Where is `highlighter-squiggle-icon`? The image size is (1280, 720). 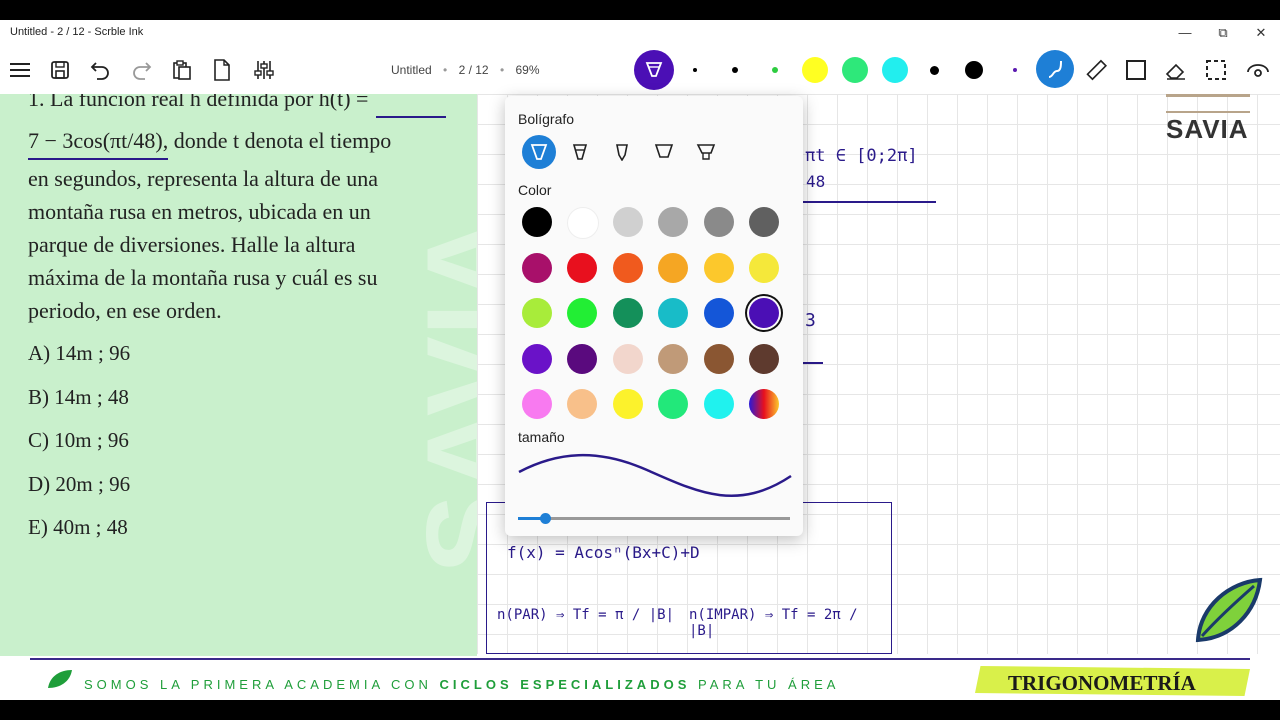 highlighter-squiggle-icon is located at coordinates (1055, 69).